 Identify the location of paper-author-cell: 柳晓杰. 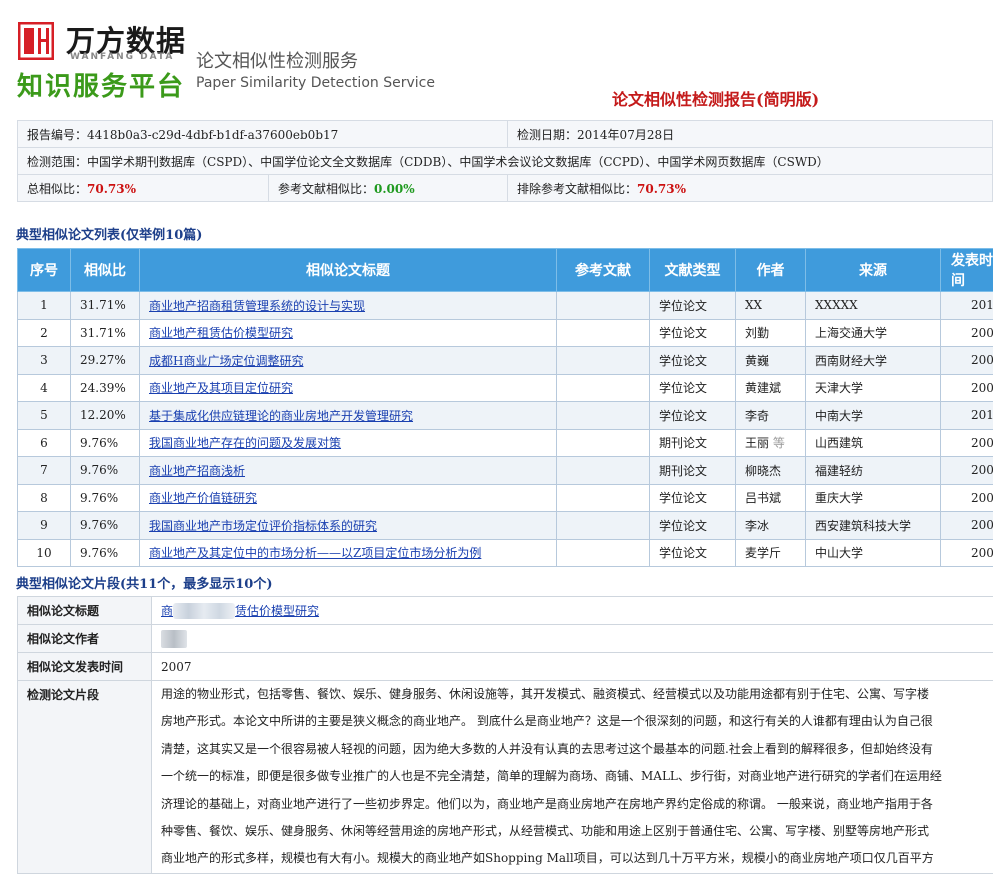
(771, 471).